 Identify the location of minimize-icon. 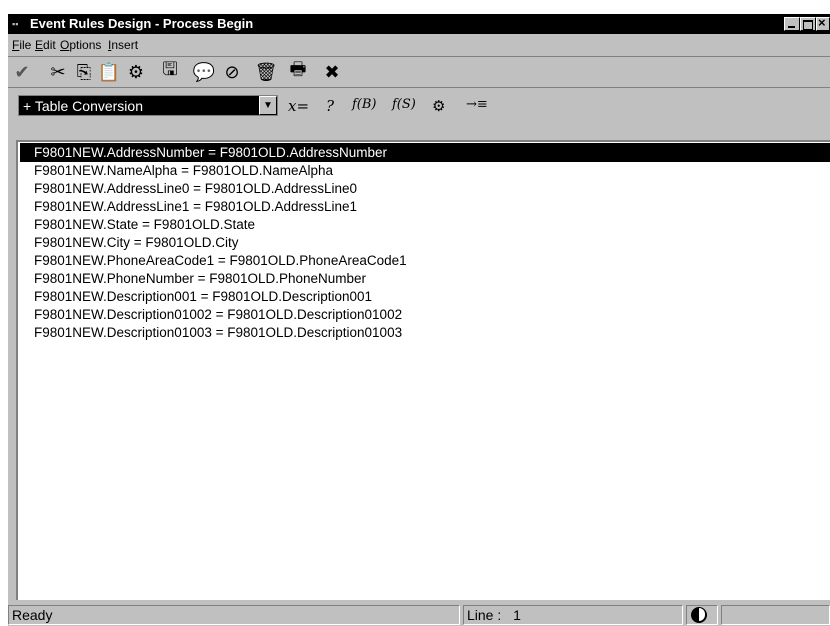
(791, 27).